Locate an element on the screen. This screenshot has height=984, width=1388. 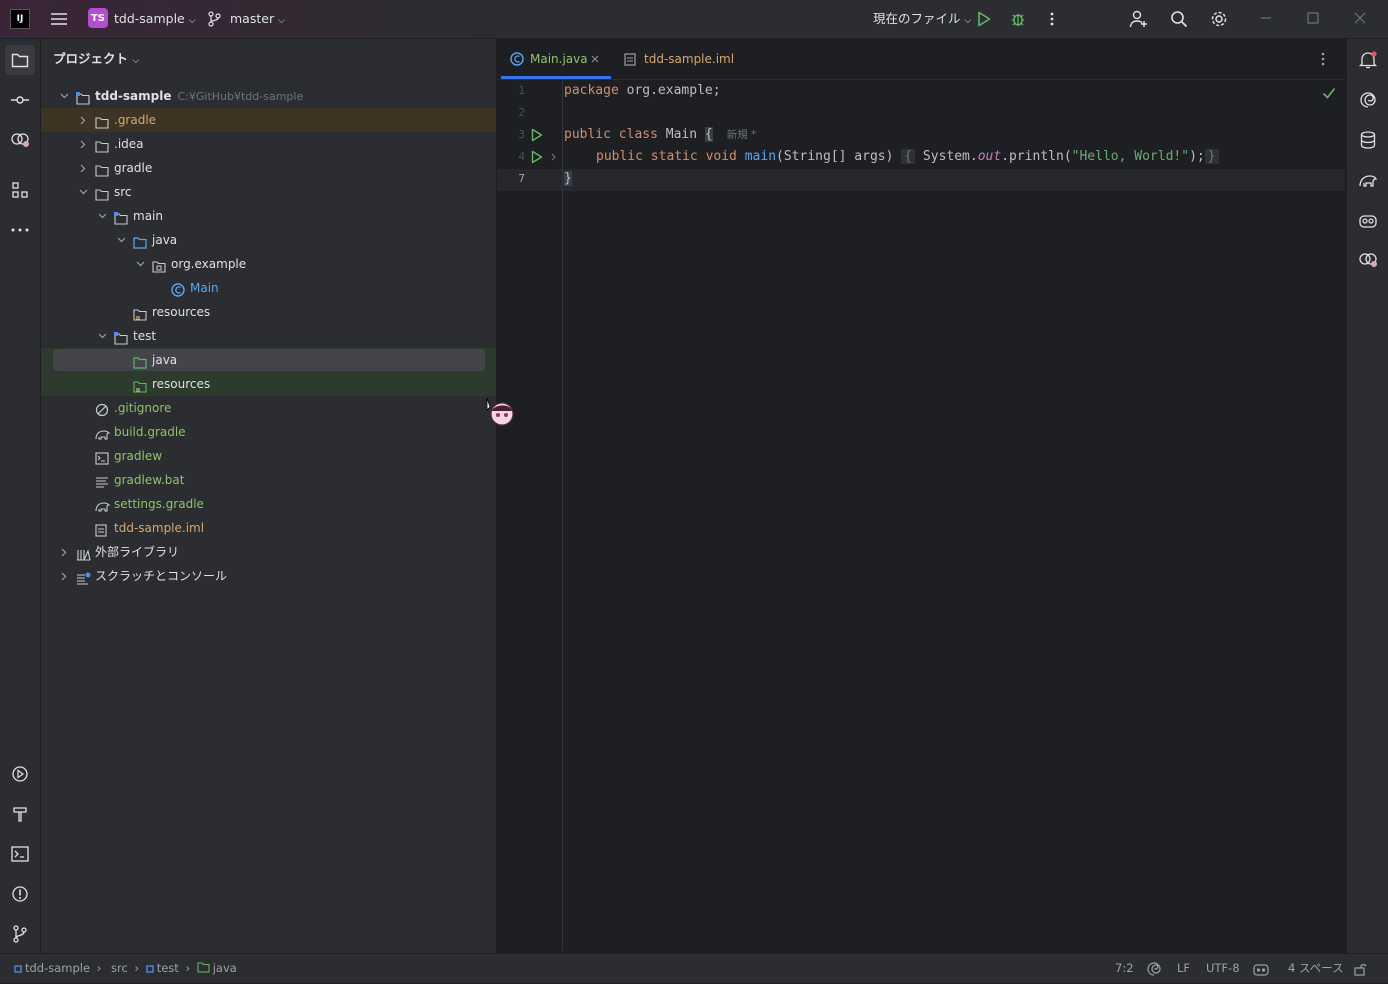
fold-chevron-icon is located at coordinates (554, 157).